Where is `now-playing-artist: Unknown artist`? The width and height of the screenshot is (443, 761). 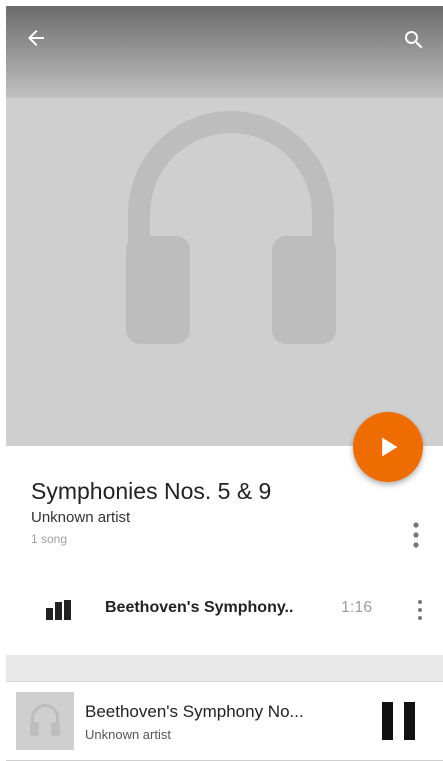
now-playing-artist: Unknown artist is located at coordinates (128, 734).